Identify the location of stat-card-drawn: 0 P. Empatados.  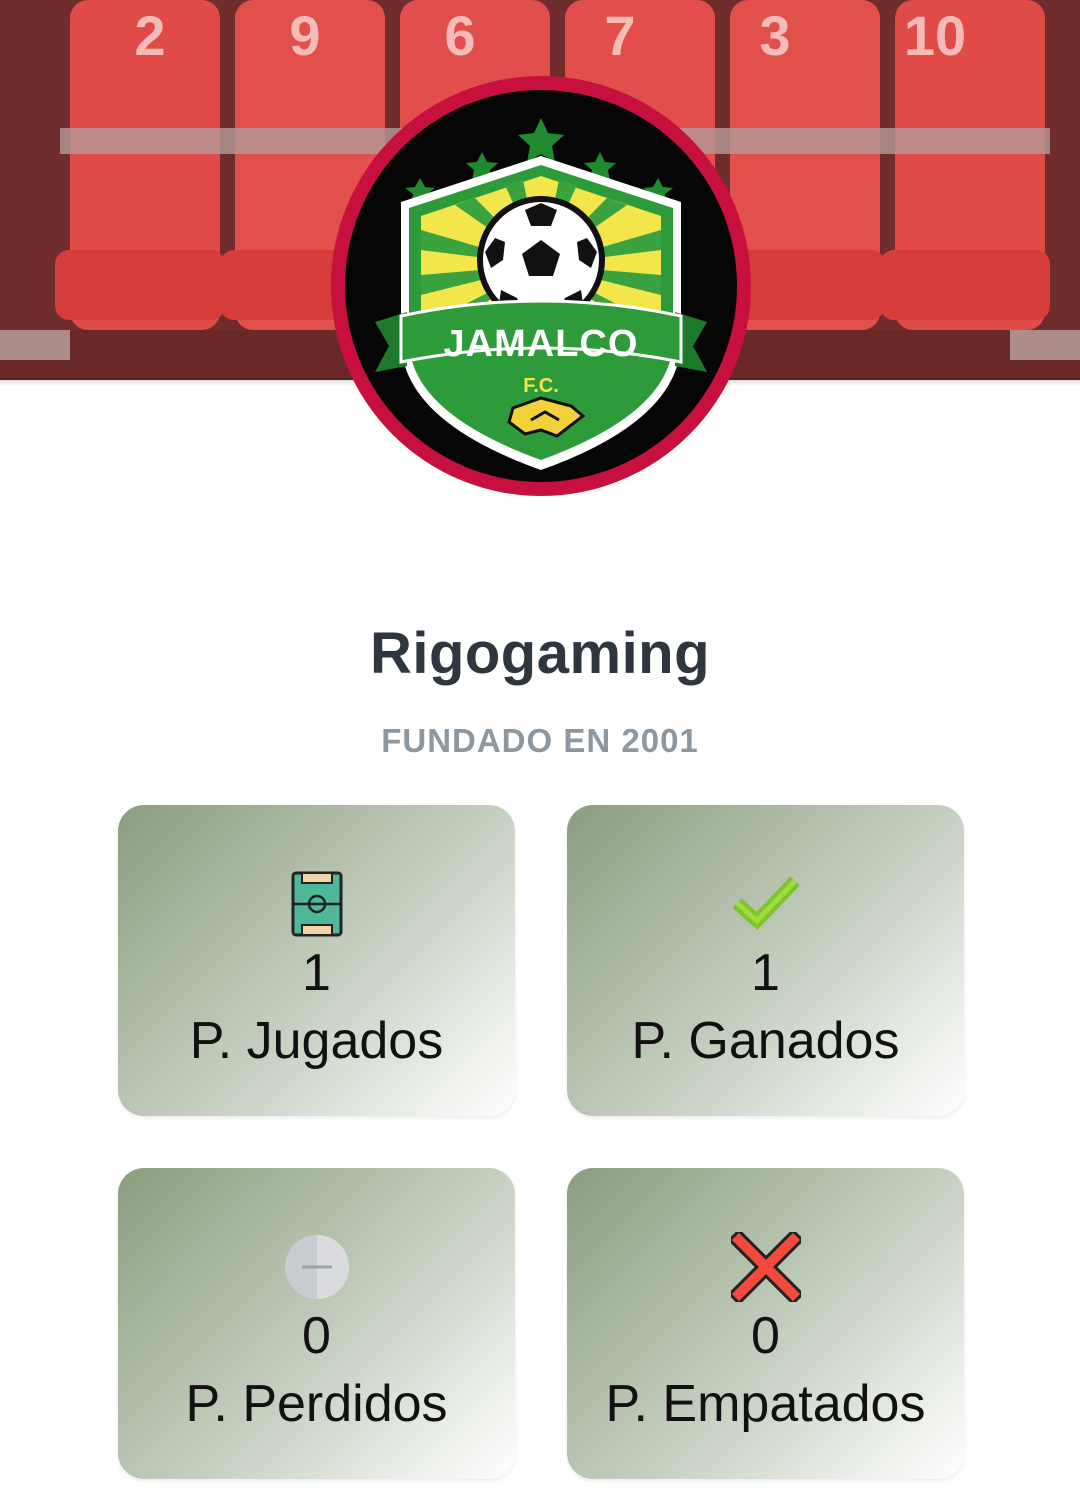
(765, 1323).